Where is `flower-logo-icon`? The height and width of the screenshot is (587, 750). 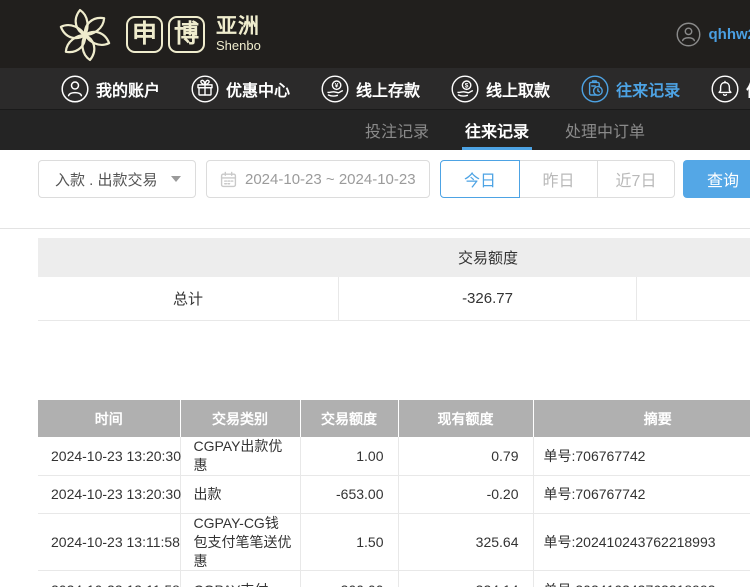 flower-logo-icon is located at coordinates (85, 35).